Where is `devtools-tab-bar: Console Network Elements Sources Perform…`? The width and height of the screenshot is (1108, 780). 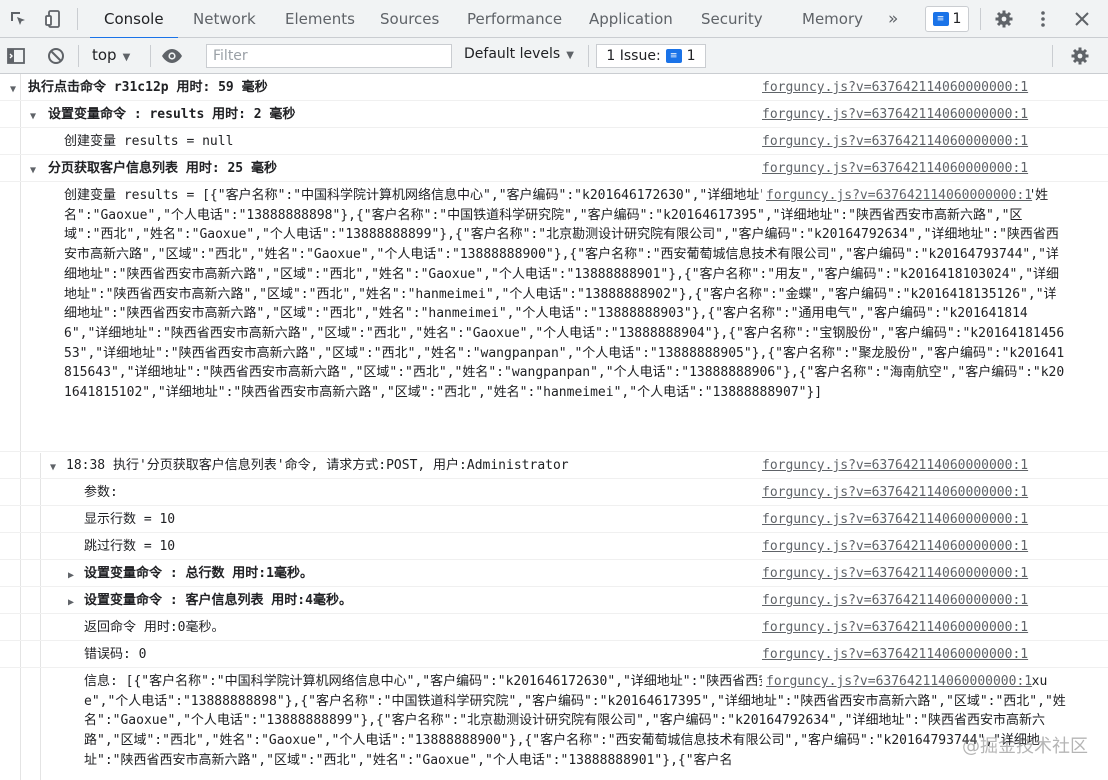 devtools-tab-bar: Console Network Elements Sources Perform… is located at coordinates (554, 19).